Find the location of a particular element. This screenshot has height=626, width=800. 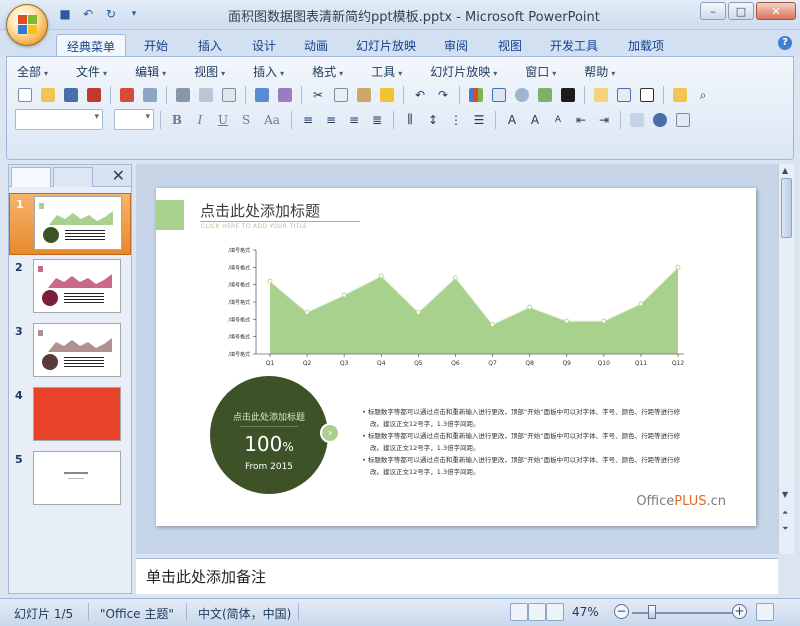

slide-thumbnail-3: 3 is located at coordinates (70, 352).